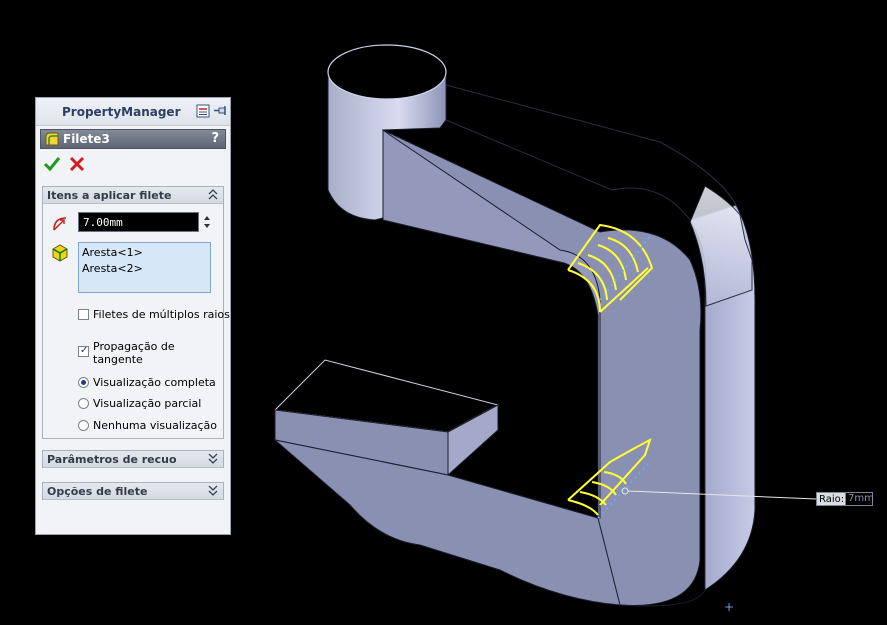  I want to click on feature-name: Filete3, so click(86, 139).